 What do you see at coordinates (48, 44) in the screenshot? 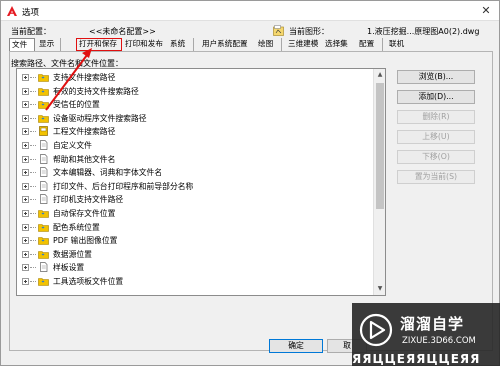
I see `tab-display: 显示` at bounding box center [48, 44].